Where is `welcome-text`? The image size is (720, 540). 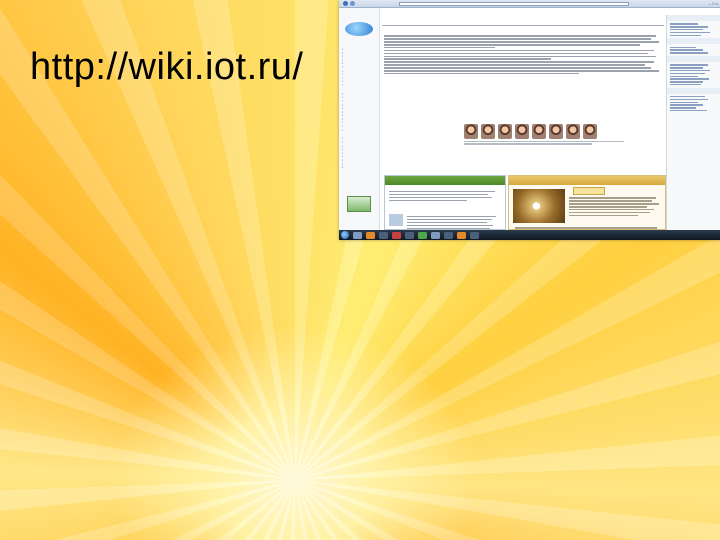
welcome-text is located at coordinates (523, 55).